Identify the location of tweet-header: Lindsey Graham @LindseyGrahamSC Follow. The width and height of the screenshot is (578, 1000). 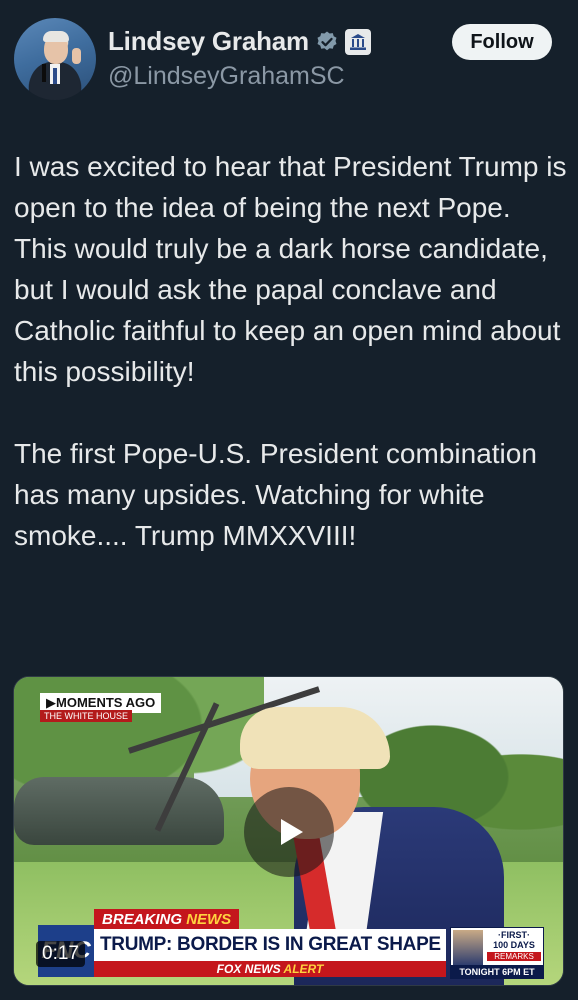
(289, 55).